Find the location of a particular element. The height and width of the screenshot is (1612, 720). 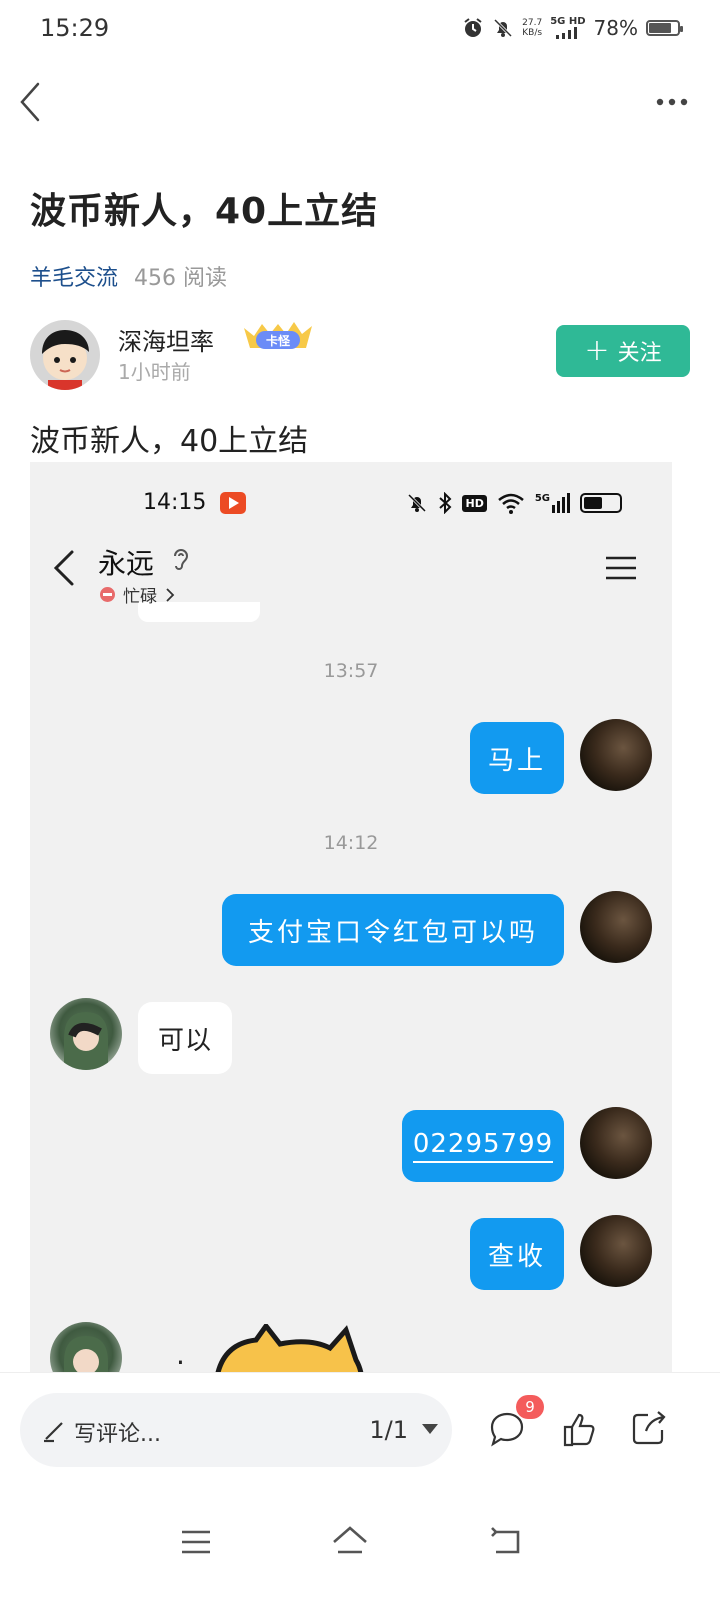

comment-bar: 写评论... 1/1 9 is located at coordinates (360, 1427).